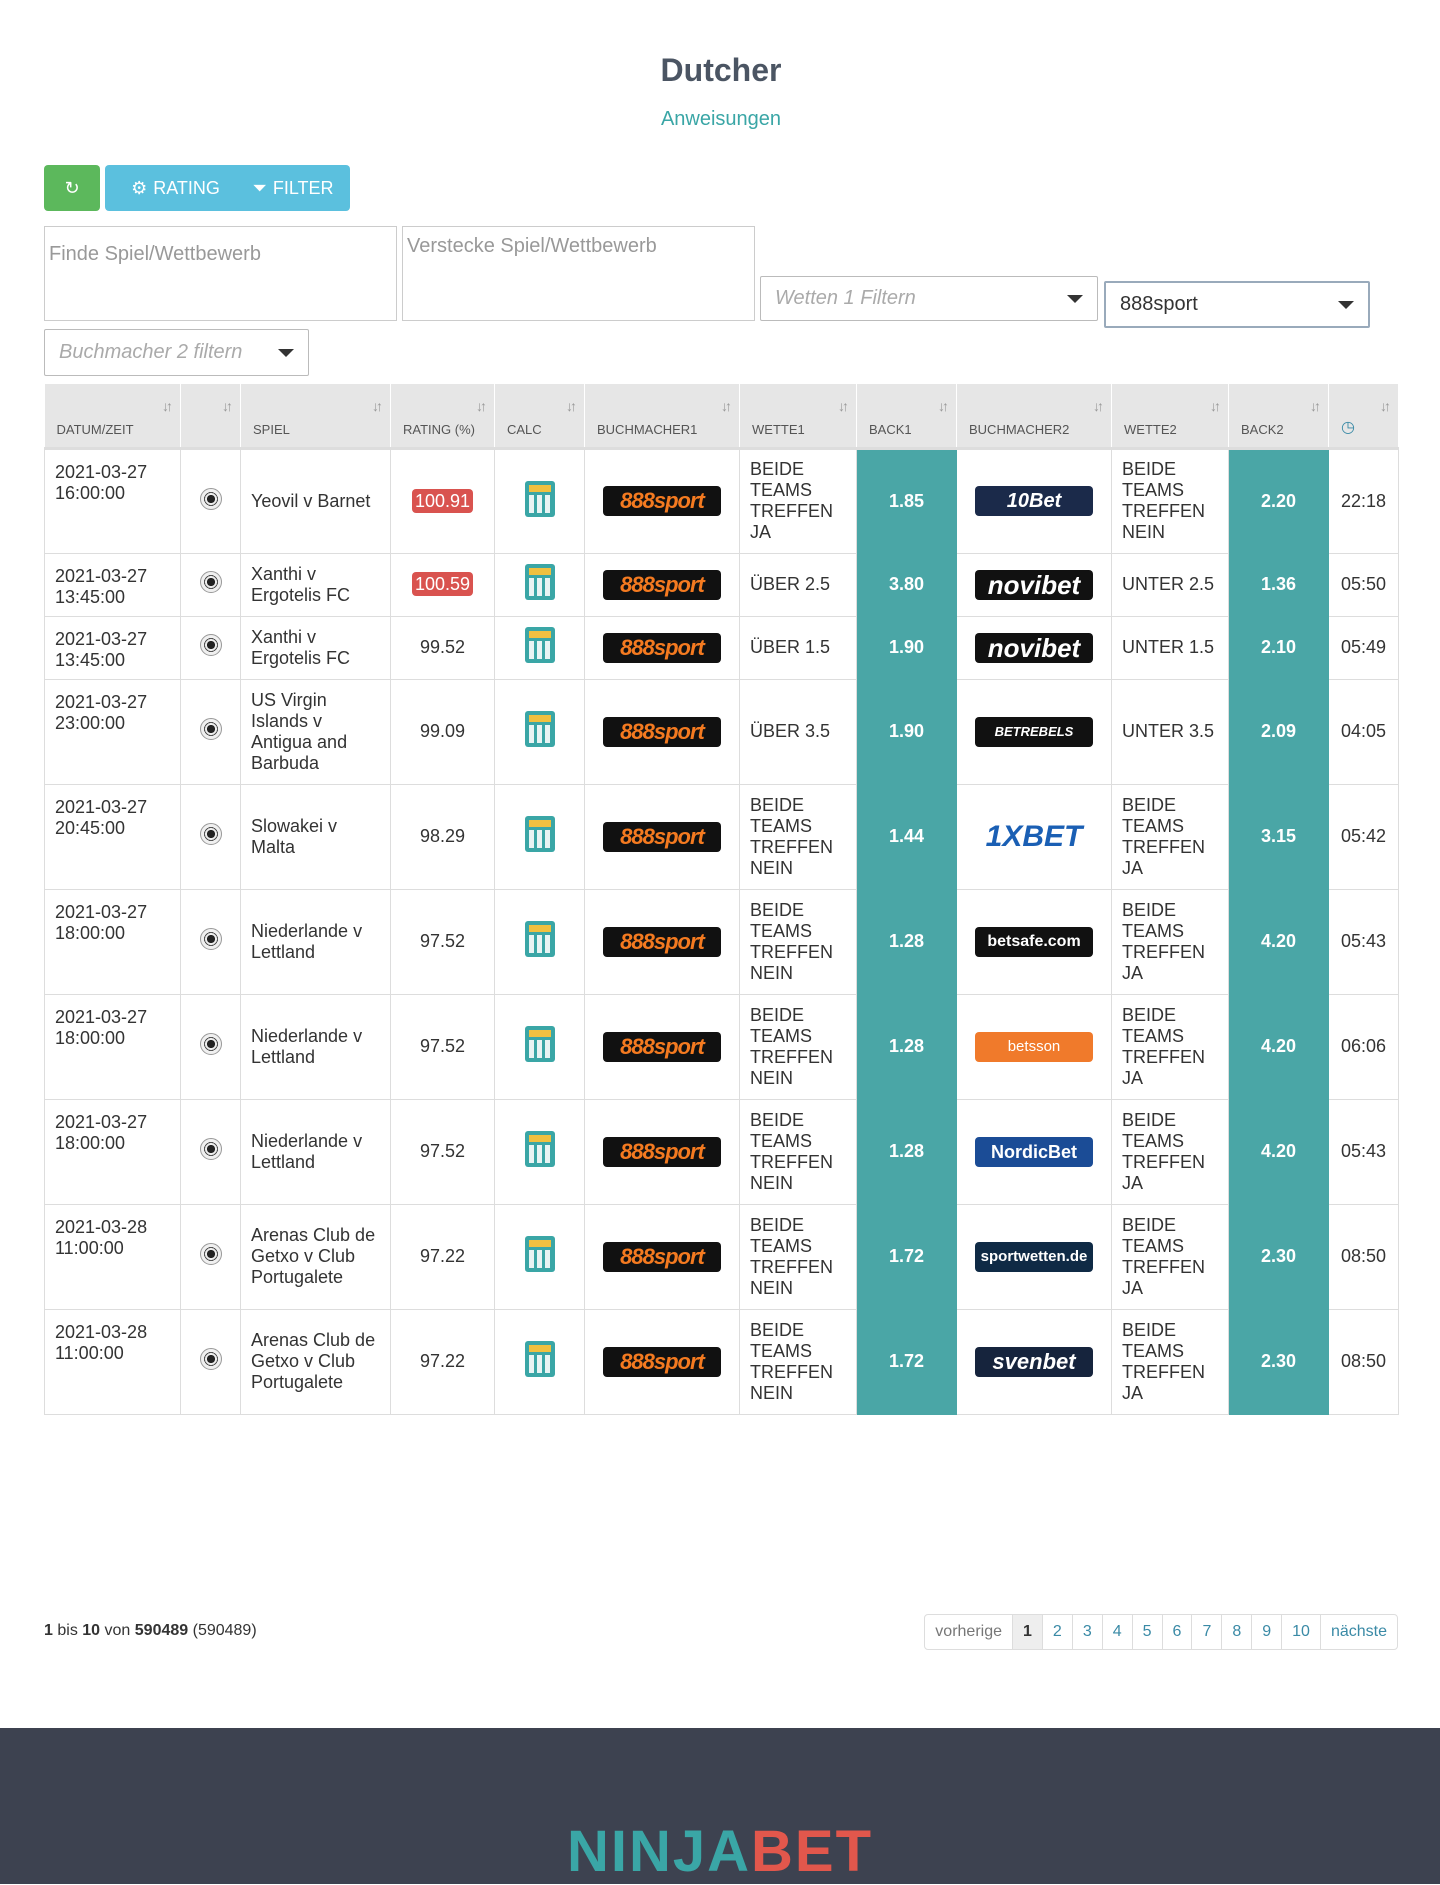 This screenshot has height=1885, width=1440. Describe the element at coordinates (721, 119) in the screenshot. I see `instructions-link: Anweisungen` at that location.